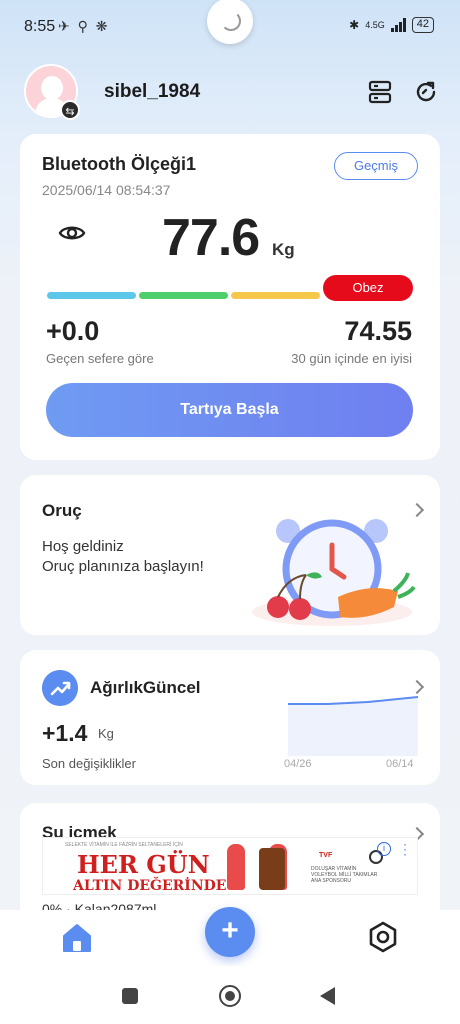 The width and height of the screenshot is (460, 1024). Describe the element at coordinates (73, 331) in the screenshot. I see `weight-difference: +0.0` at that location.